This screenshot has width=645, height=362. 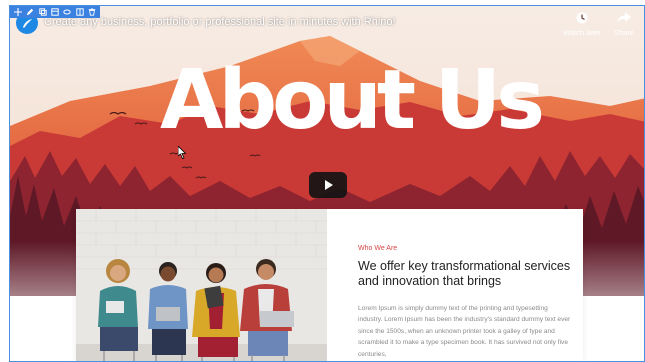 What do you see at coordinates (92, 12) in the screenshot?
I see `delete-icon` at bounding box center [92, 12].